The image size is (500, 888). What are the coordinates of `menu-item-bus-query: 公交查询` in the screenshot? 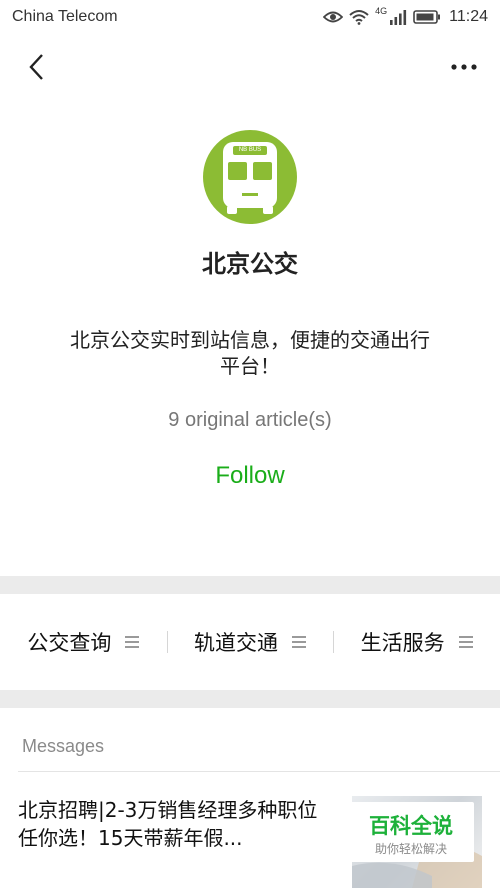 It's located at (83, 642).